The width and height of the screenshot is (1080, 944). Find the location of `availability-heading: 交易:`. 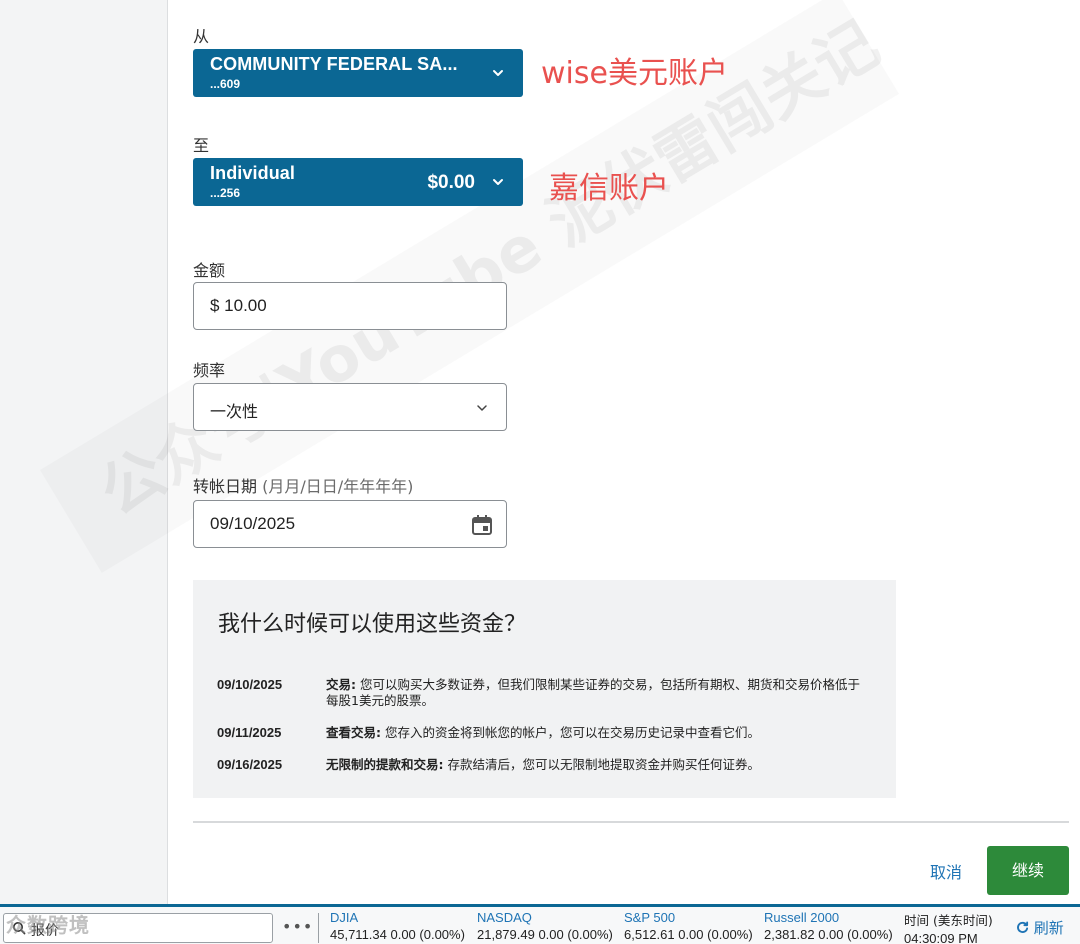

availability-heading: 交易: is located at coordinates (341, 684).